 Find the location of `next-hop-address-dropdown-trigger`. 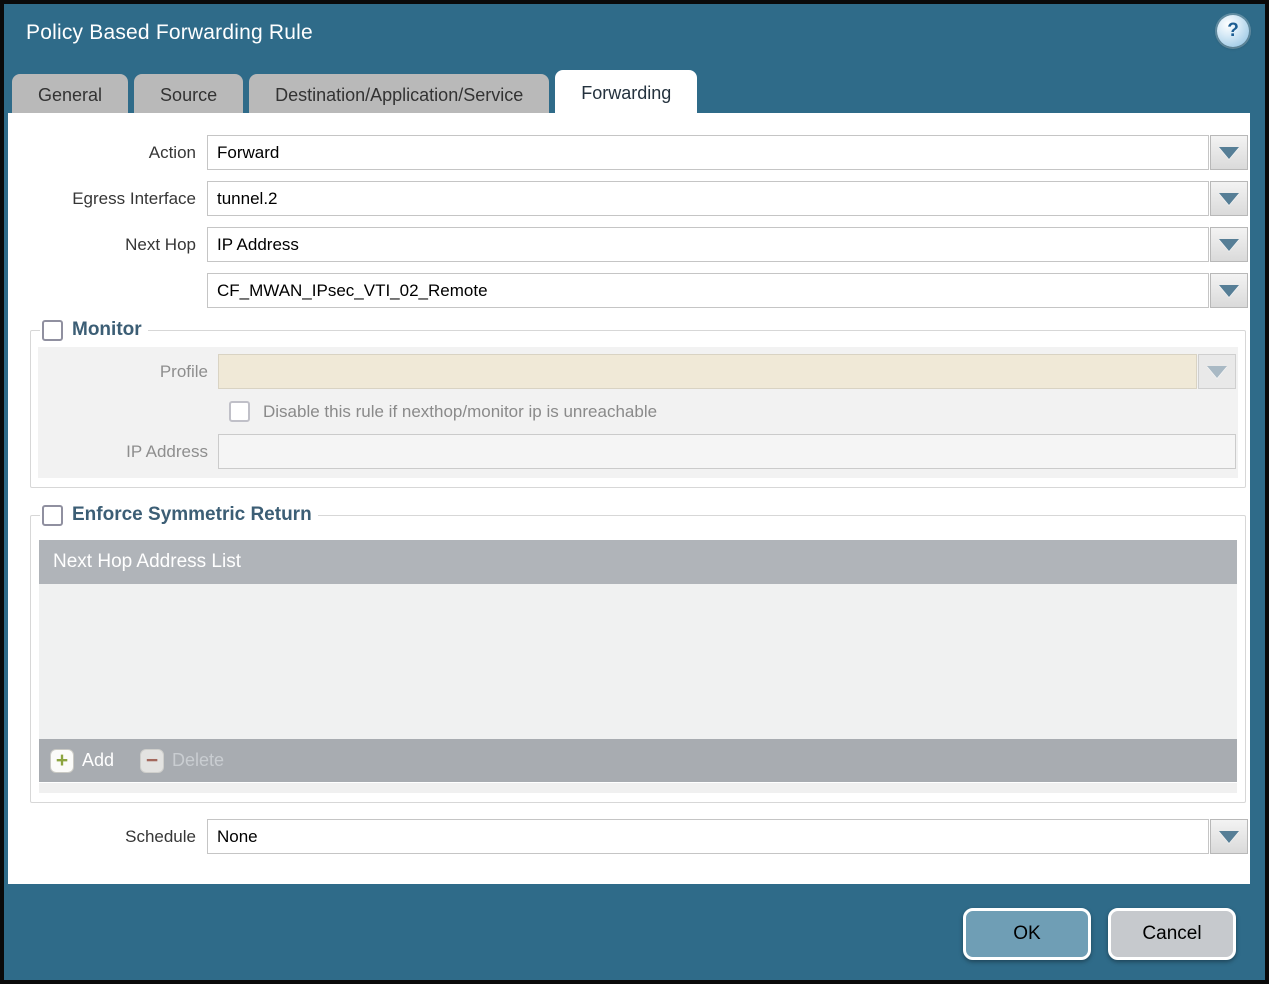

next-hop-address-dropdown-trigger is located at coordinates (1229, 290).